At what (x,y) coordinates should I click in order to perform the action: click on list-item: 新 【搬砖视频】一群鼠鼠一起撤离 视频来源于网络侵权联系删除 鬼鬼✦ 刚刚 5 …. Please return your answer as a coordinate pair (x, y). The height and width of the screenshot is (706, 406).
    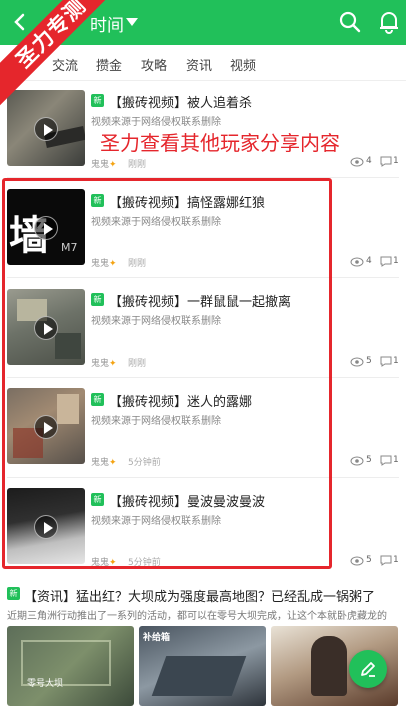
    Looking at the image, I should click on (203, 328).